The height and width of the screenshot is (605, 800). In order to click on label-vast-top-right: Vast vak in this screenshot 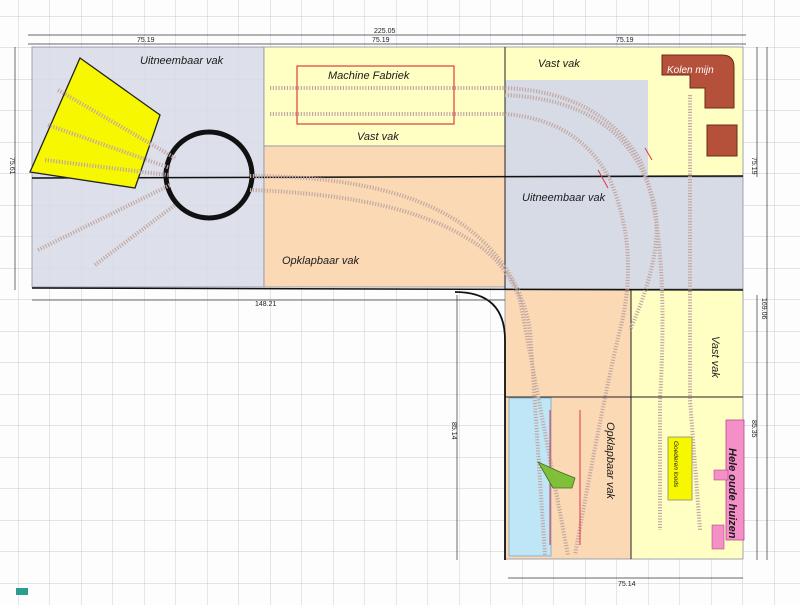, I will do `click(559, 64)`.